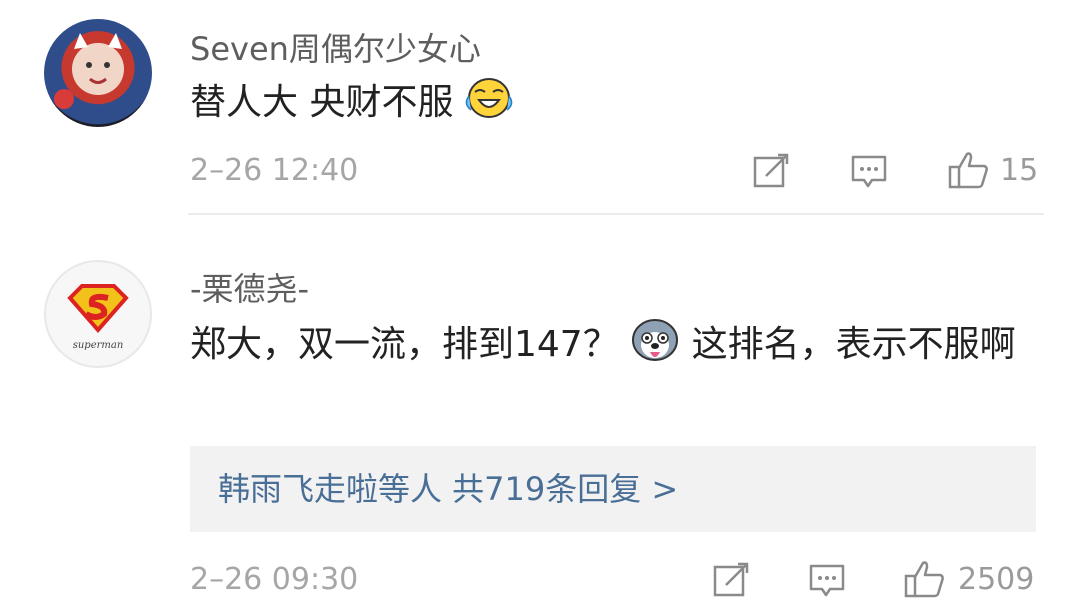 This screenshot has height=614, width=1080. Describe the element at coordinates (489, 109) in the screenshot. I see `laugh-cry-emoji` at that location.